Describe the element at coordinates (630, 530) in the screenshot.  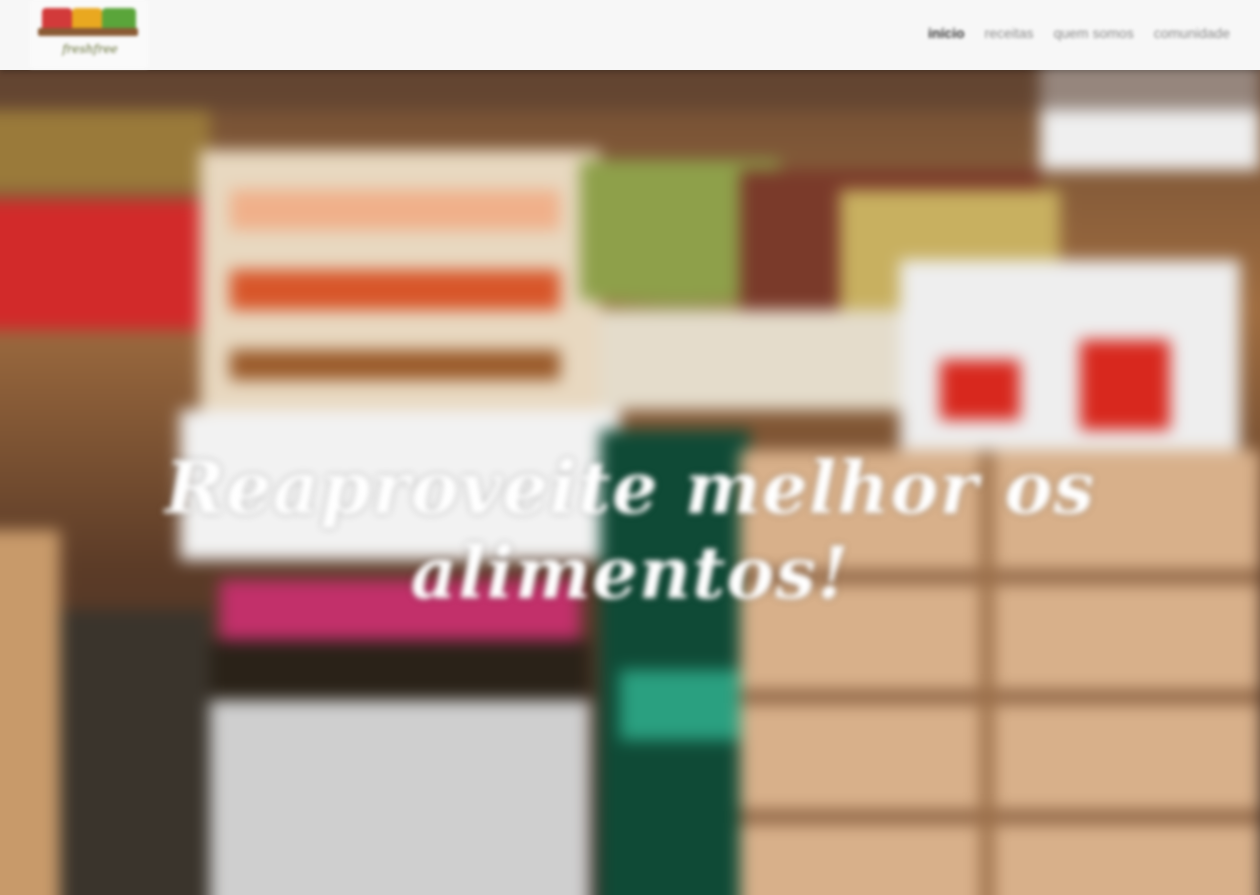
I see `hero-headline: Reaproveite melhor os alimentos!` at that location.